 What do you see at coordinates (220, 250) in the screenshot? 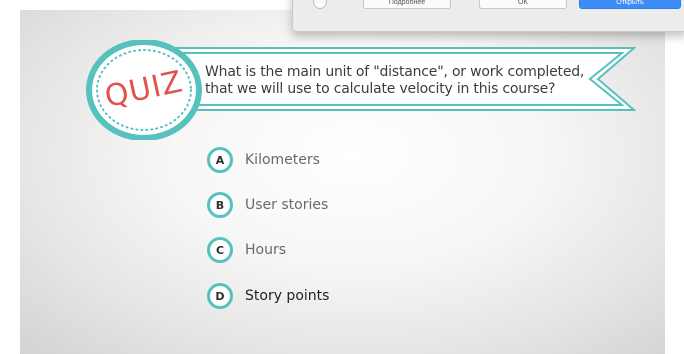
I see `answer-letter-c: C` at bounding box center [220, 250].